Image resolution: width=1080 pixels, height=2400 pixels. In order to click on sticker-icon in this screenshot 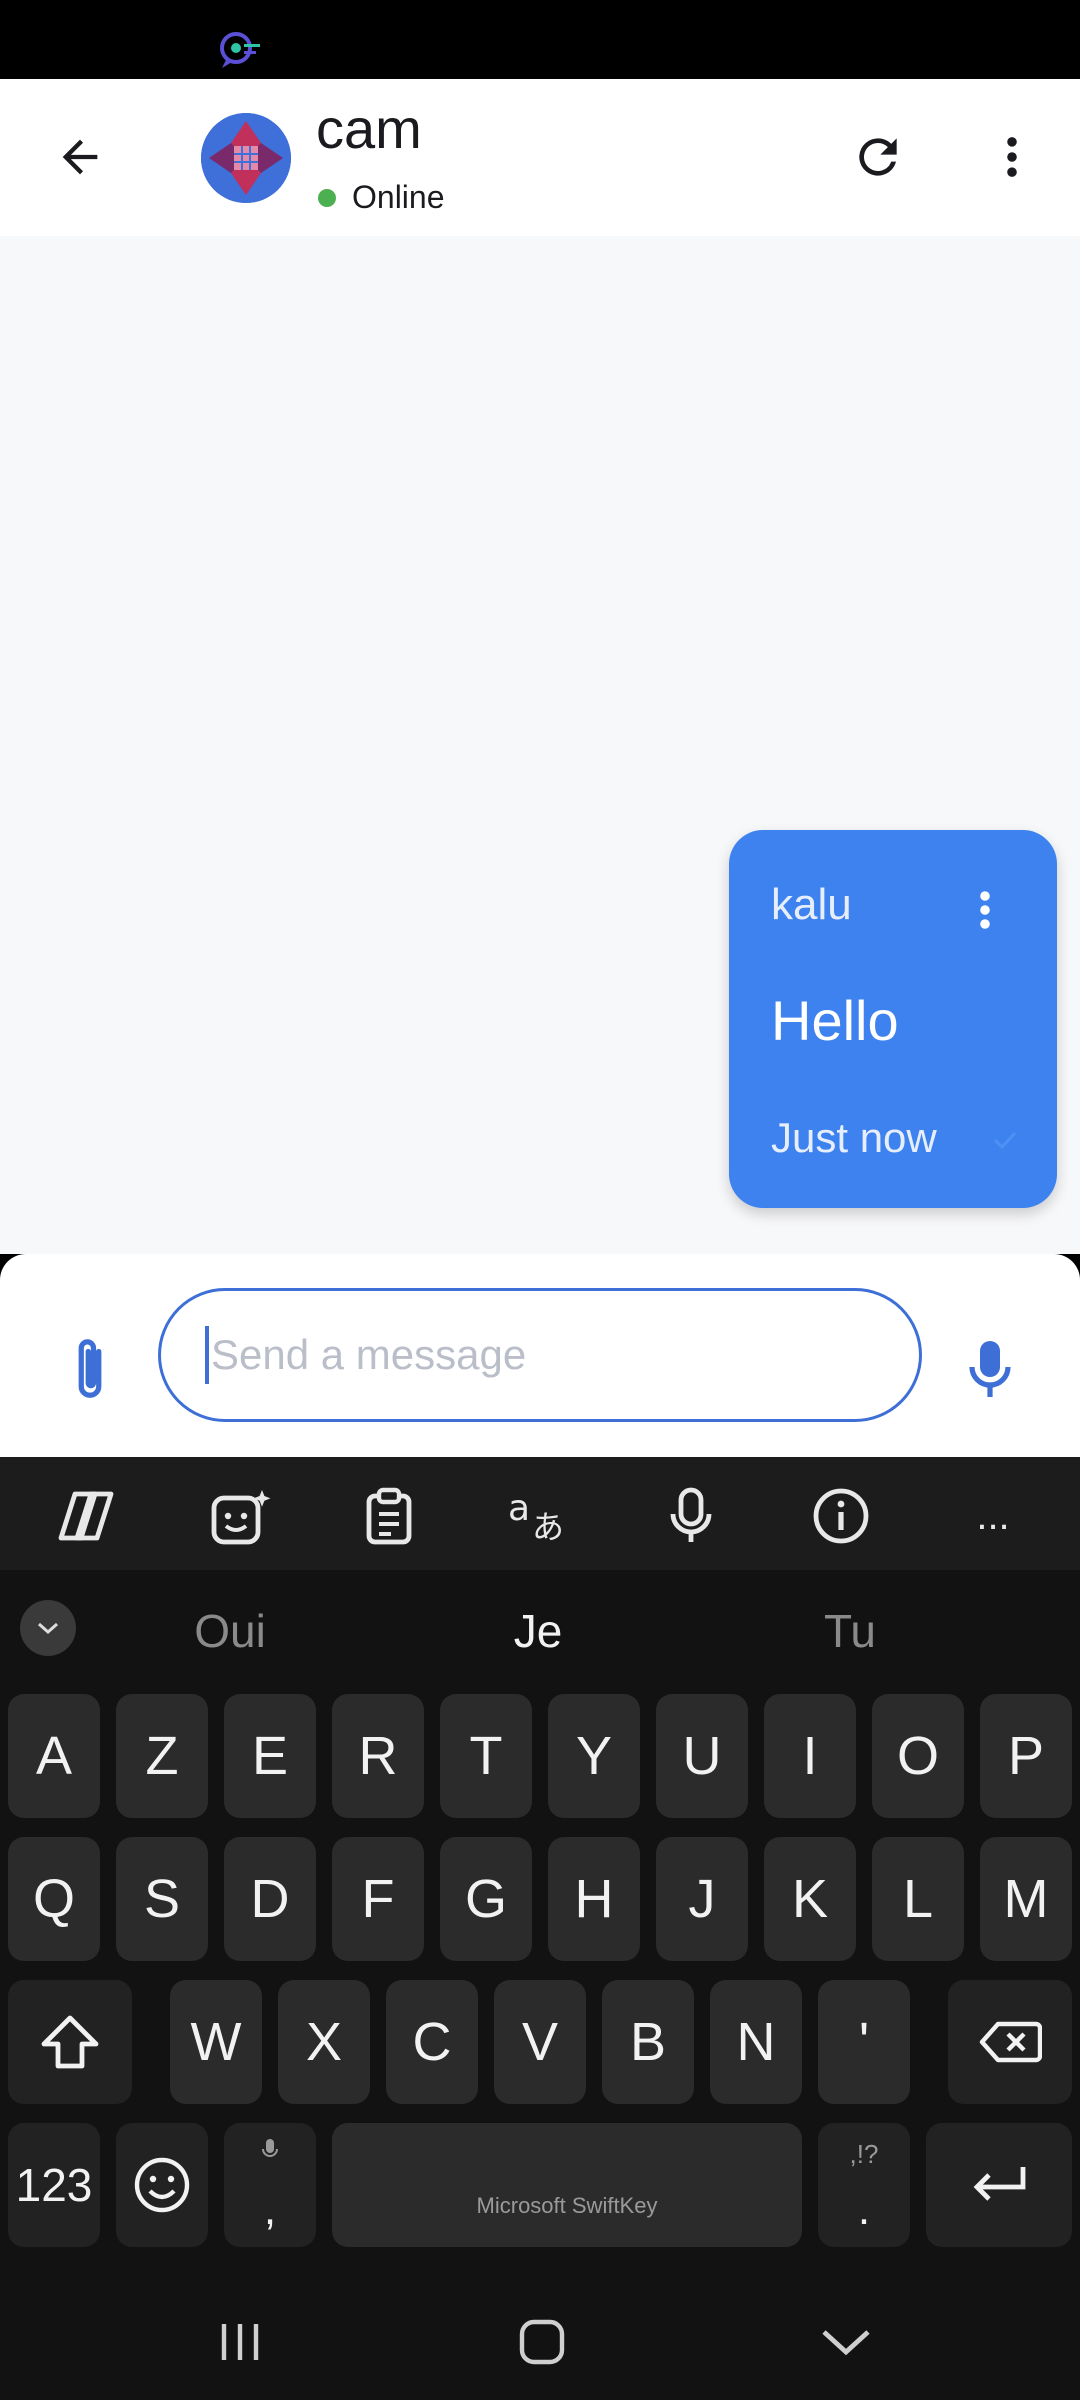, I will do `click(241, 1517)`.